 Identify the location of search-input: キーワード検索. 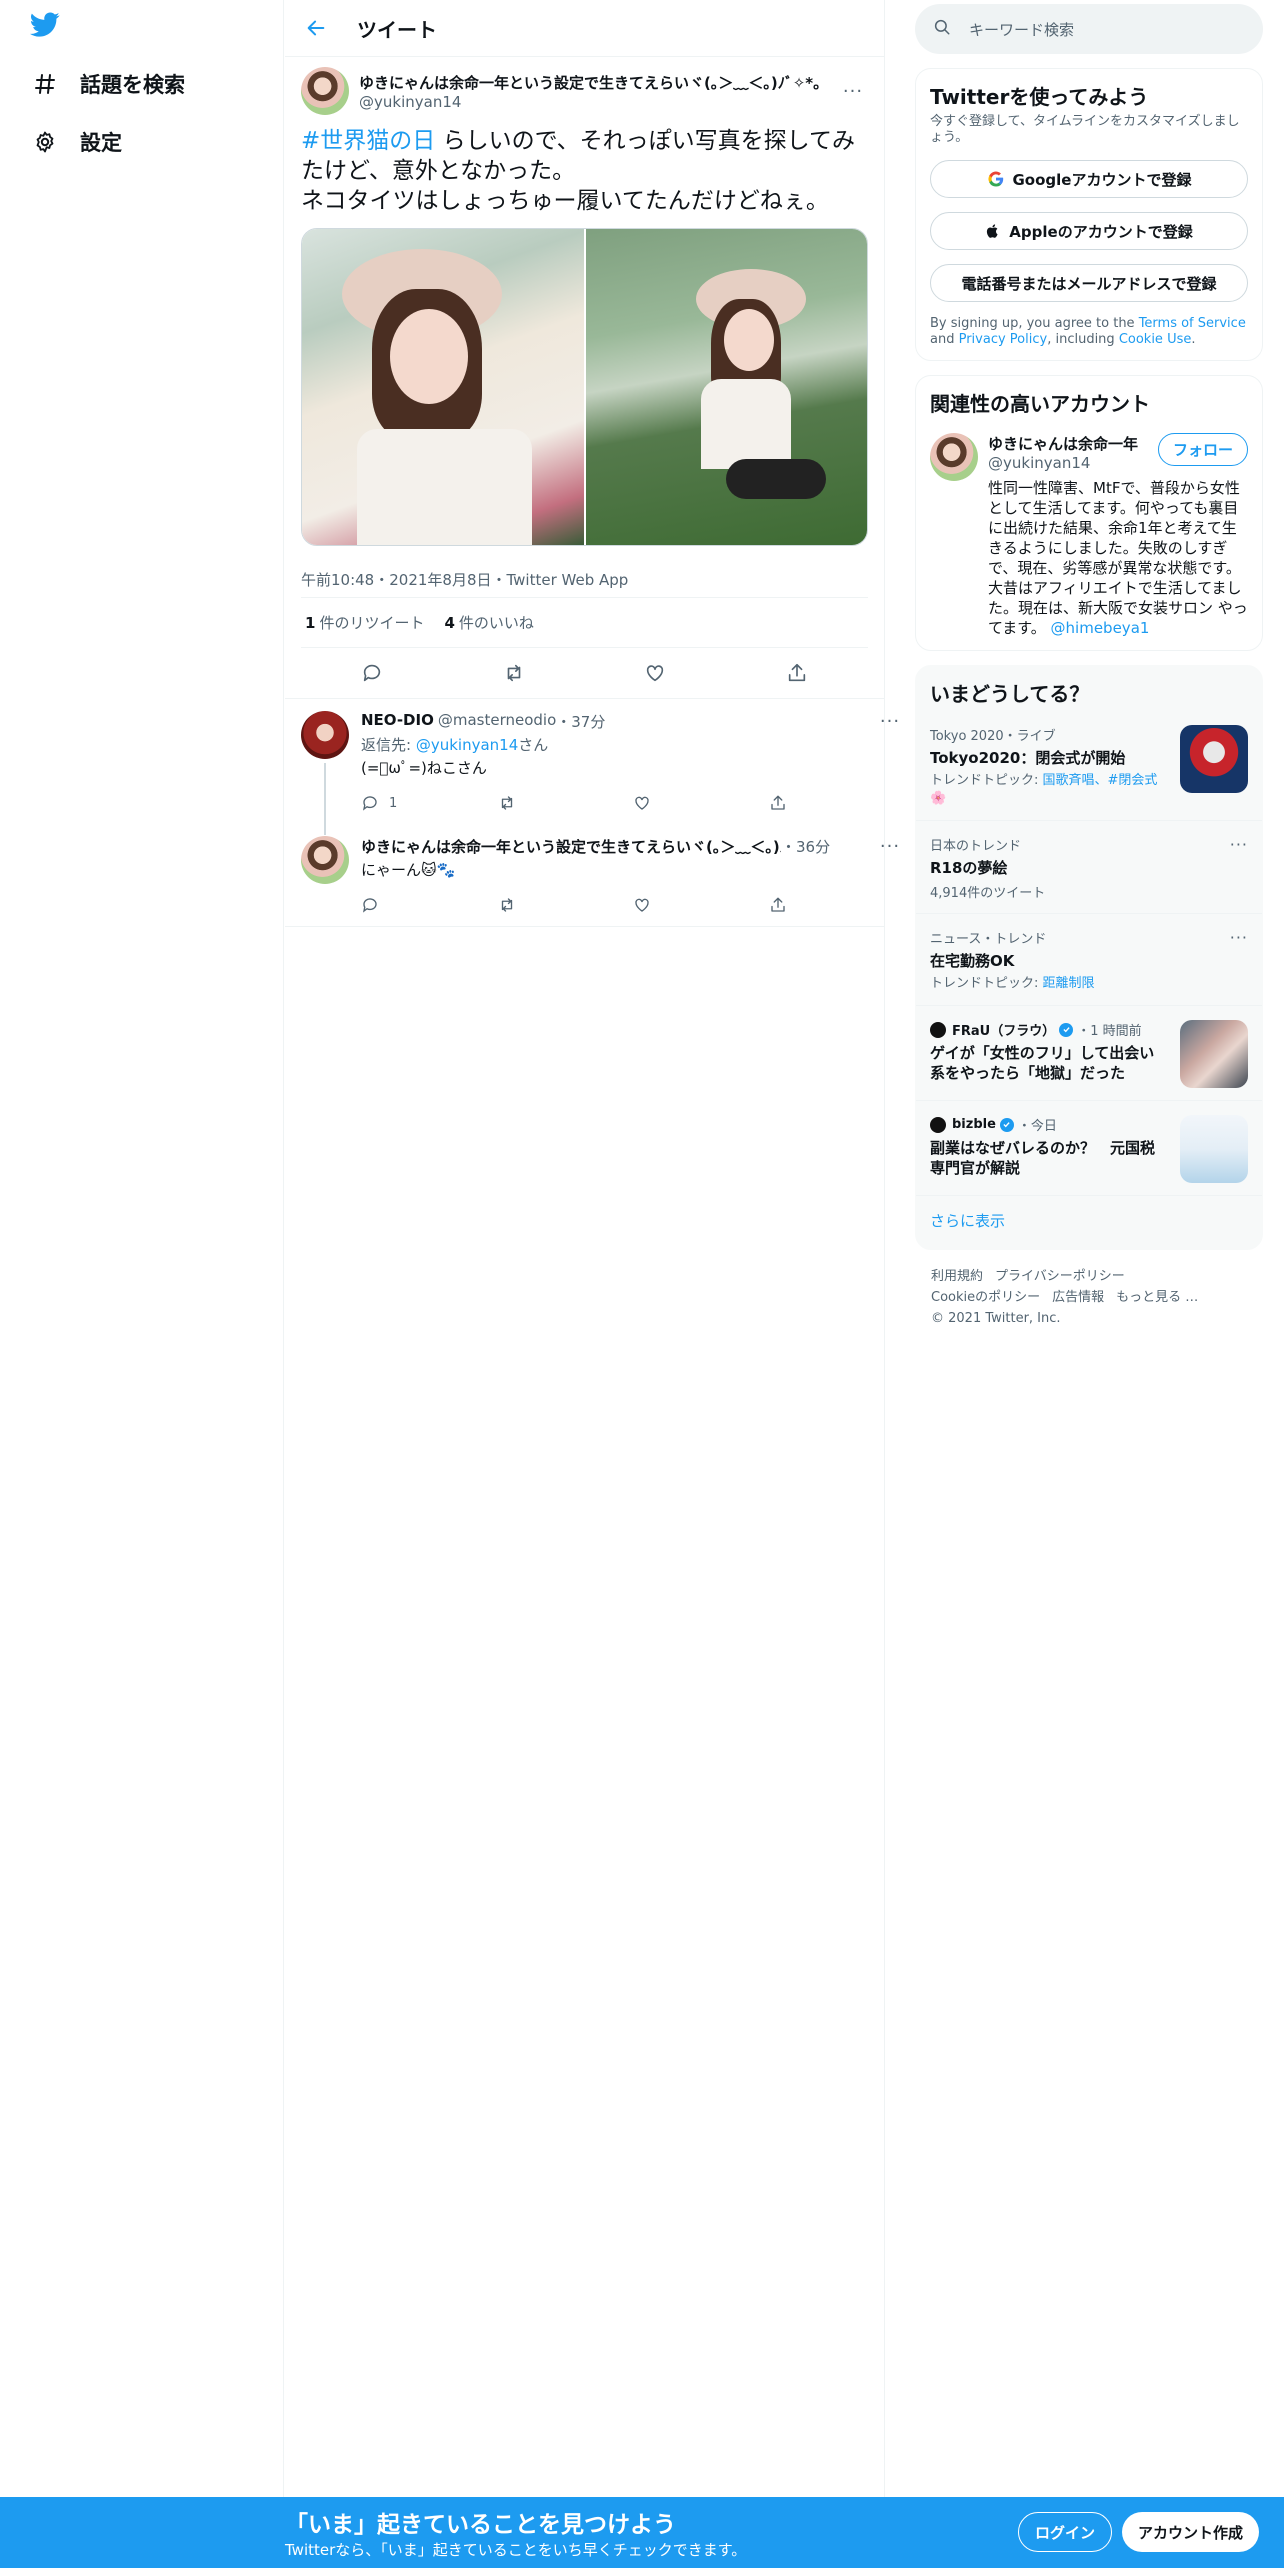
(1021, 29).